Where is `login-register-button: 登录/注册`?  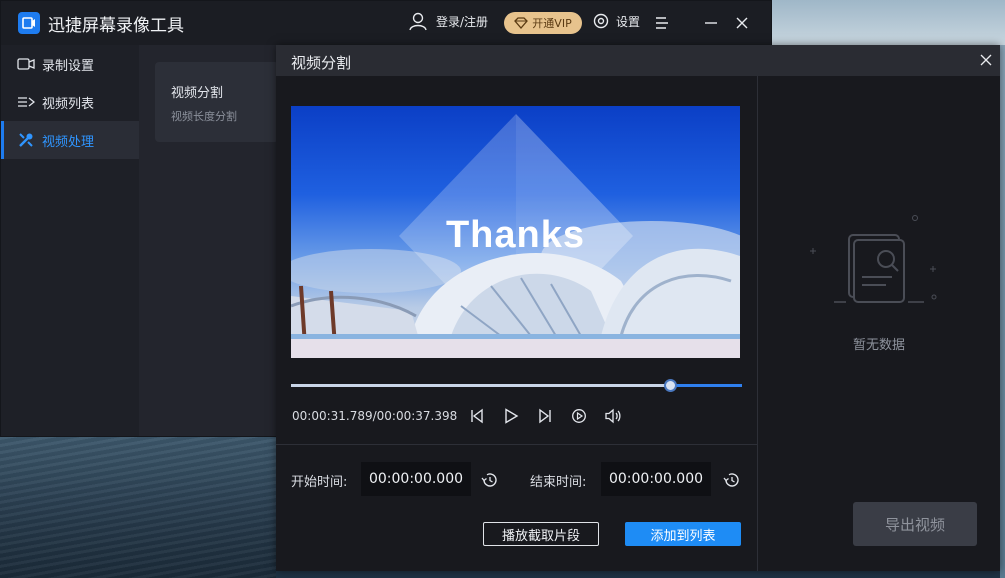 login-register-button: 登录/注册 is located at coordinates (448, 21).